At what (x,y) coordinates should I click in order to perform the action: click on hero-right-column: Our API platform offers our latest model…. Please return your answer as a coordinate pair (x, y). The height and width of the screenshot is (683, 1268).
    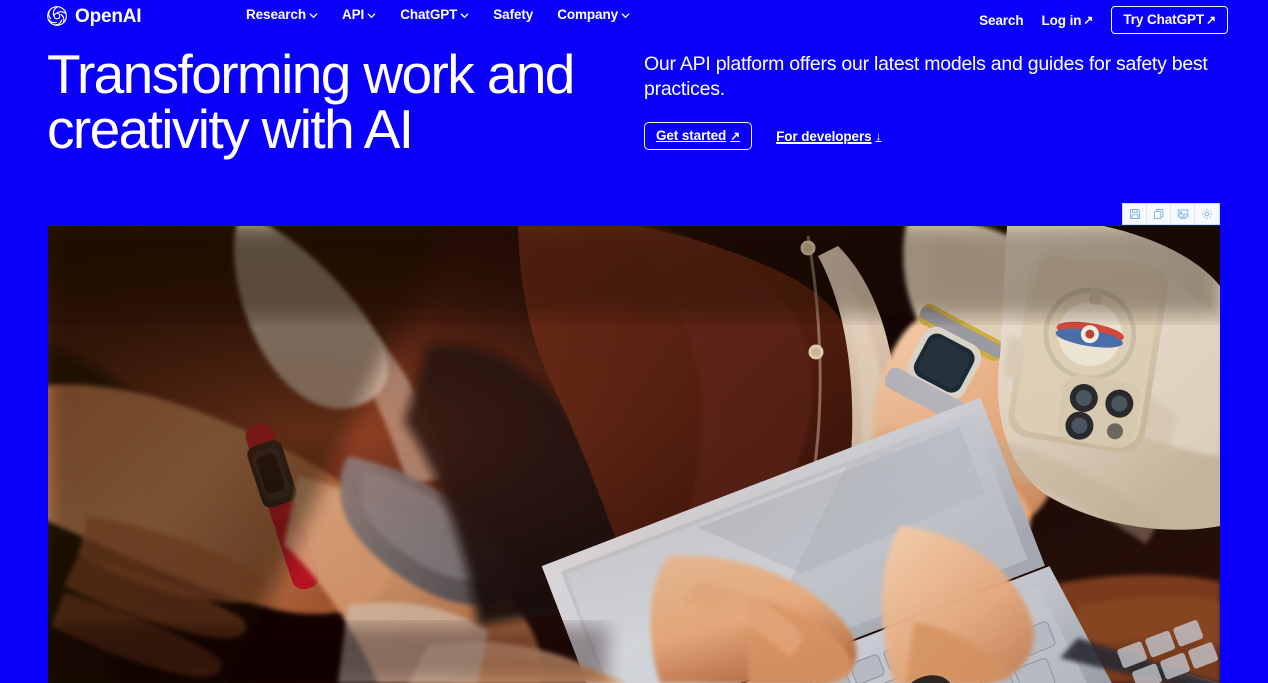
    Looking at the image, I should click on (929, 101).